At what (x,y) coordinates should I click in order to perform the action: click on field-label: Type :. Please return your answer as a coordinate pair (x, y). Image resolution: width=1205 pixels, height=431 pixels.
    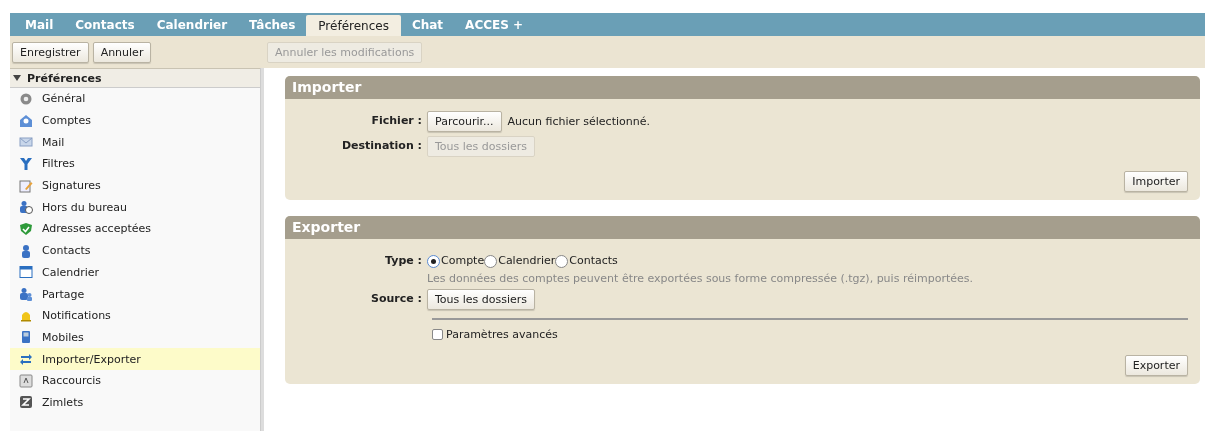
    Looking at the image, I should click on (403, 261).